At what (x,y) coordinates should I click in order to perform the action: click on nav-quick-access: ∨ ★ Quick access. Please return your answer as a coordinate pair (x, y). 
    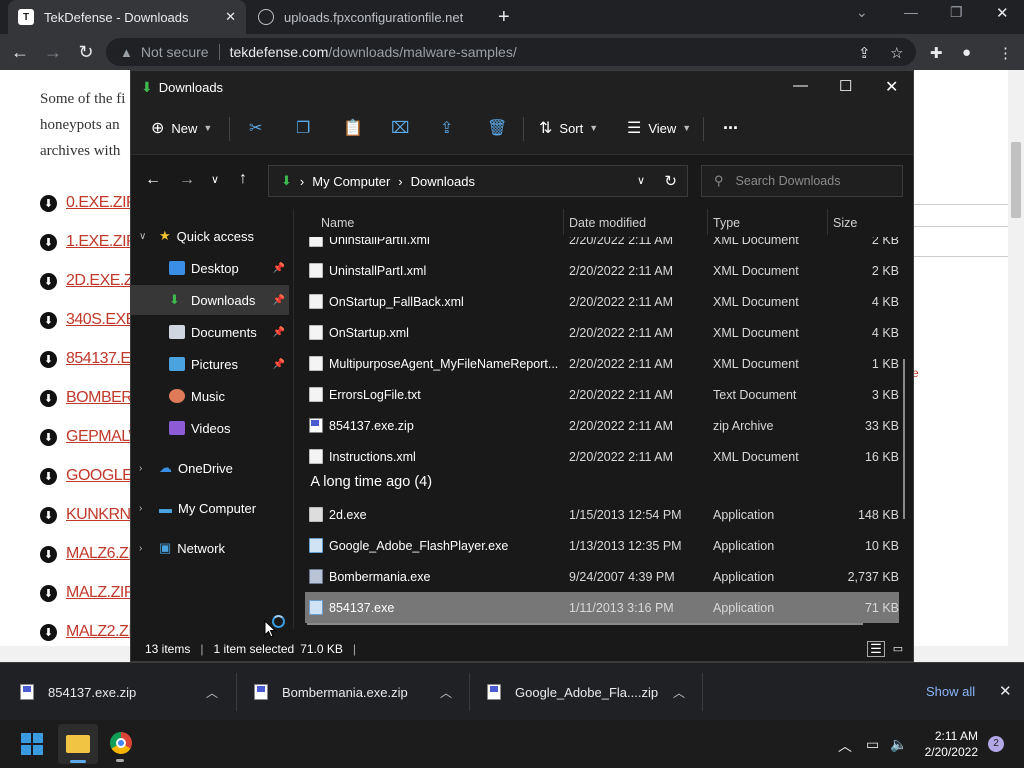
    Looking at the image, I should click on (210, 236).